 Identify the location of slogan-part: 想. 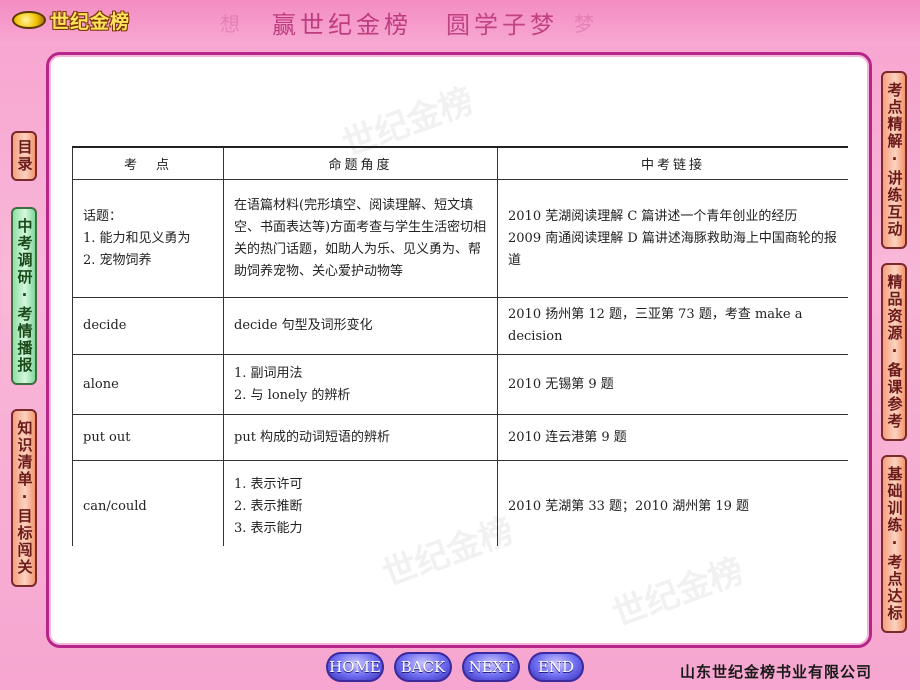
(232, 23).